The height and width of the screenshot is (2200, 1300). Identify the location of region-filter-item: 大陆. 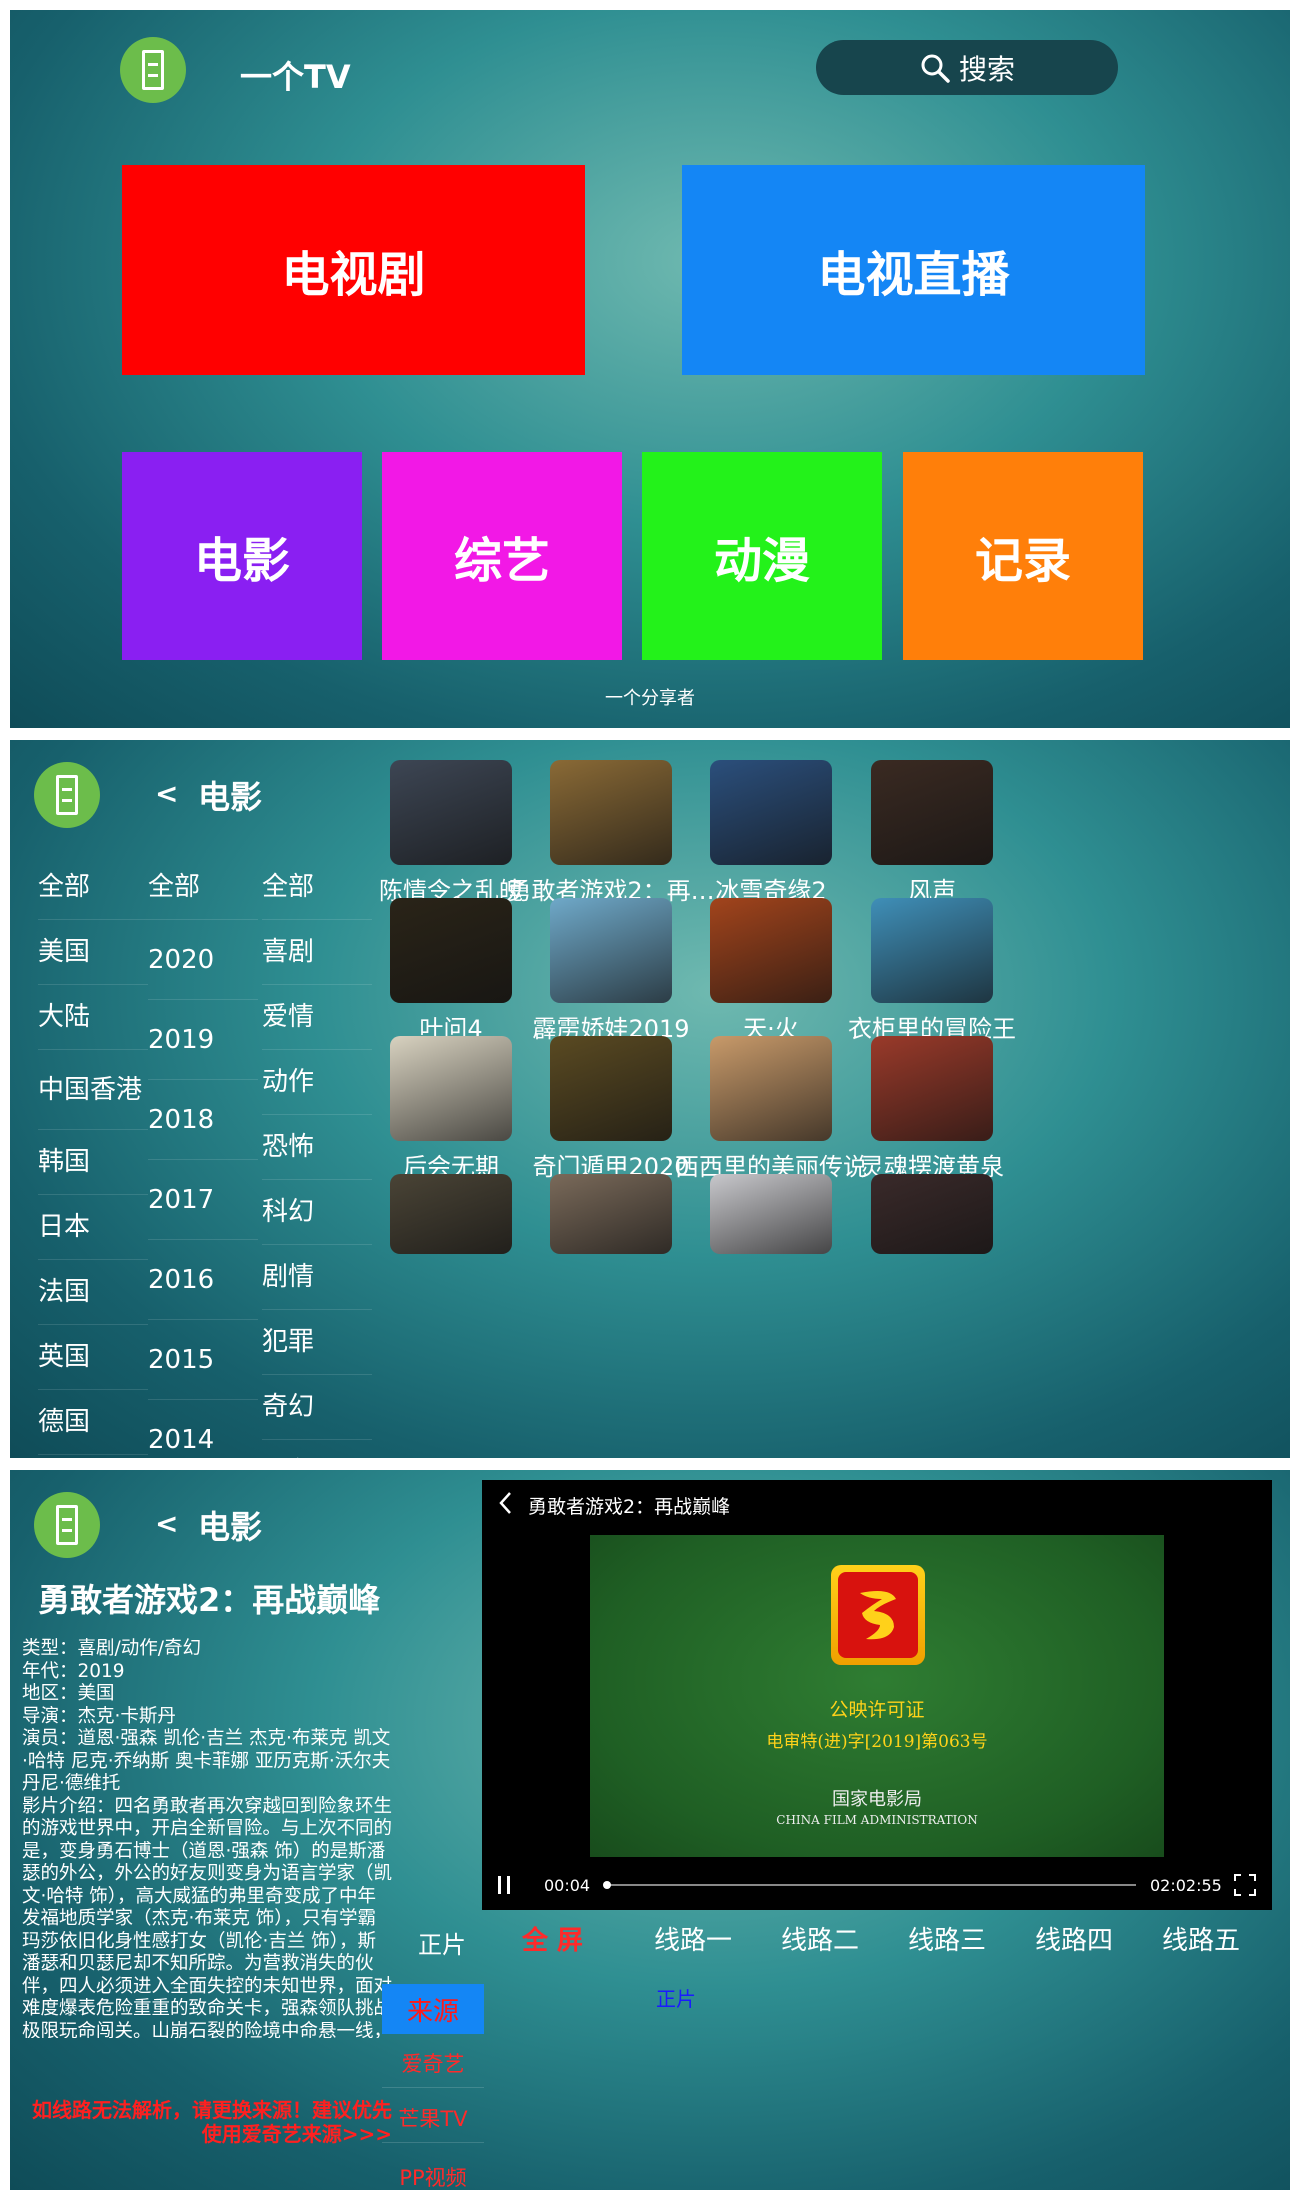
(93, 1017).